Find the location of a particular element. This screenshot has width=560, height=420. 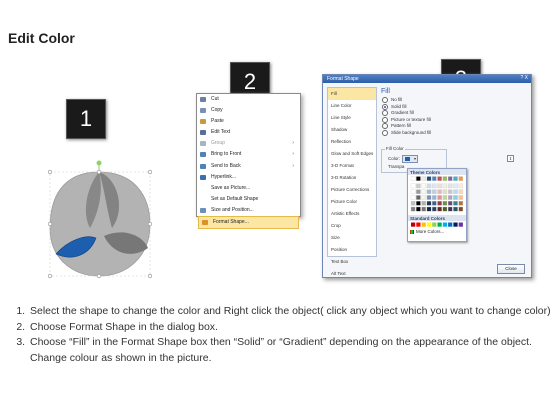

menu-item-send-to-back: Send to Back › is located at coordinates (248, 166).